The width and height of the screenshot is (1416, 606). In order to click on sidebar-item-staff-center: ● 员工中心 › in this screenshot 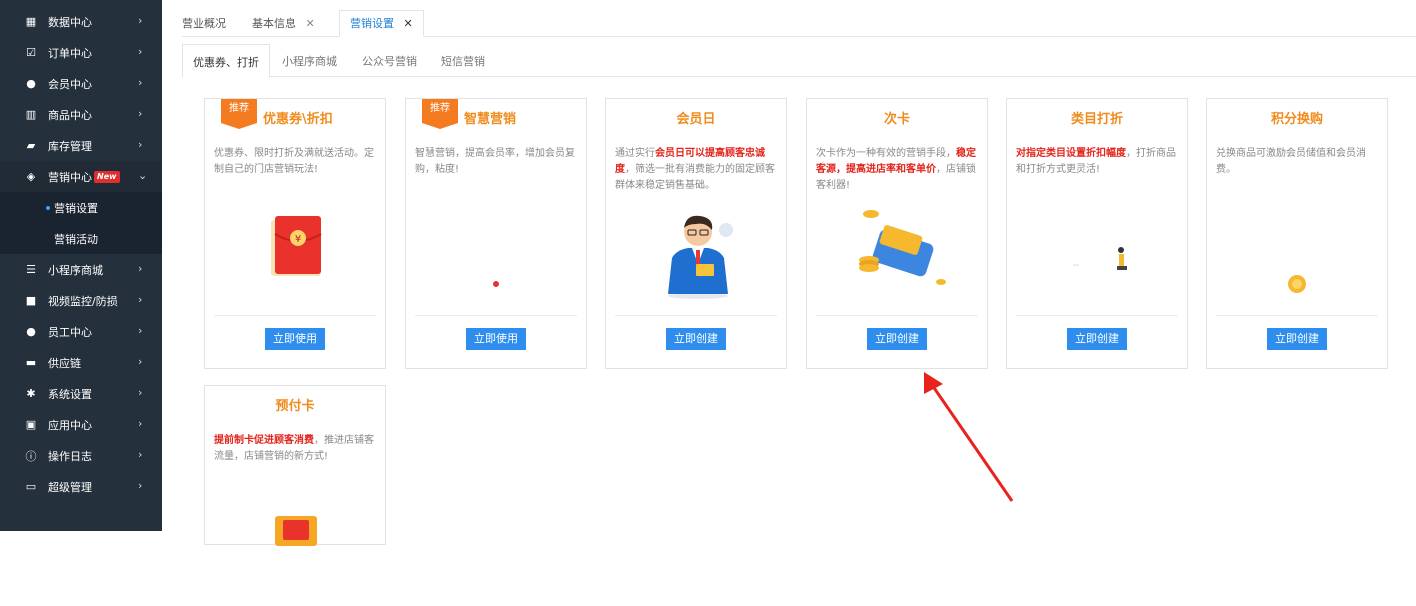, I will do `click(81, 331)`.